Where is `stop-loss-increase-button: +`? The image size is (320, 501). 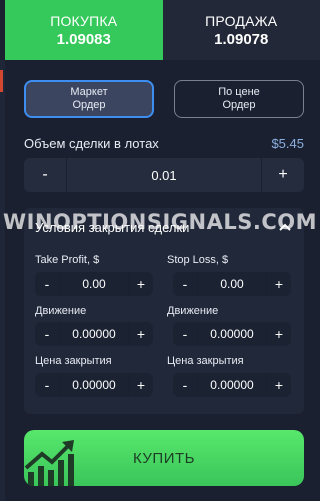
stop-loss-increase-button: + is located at coordinates (279, 284).